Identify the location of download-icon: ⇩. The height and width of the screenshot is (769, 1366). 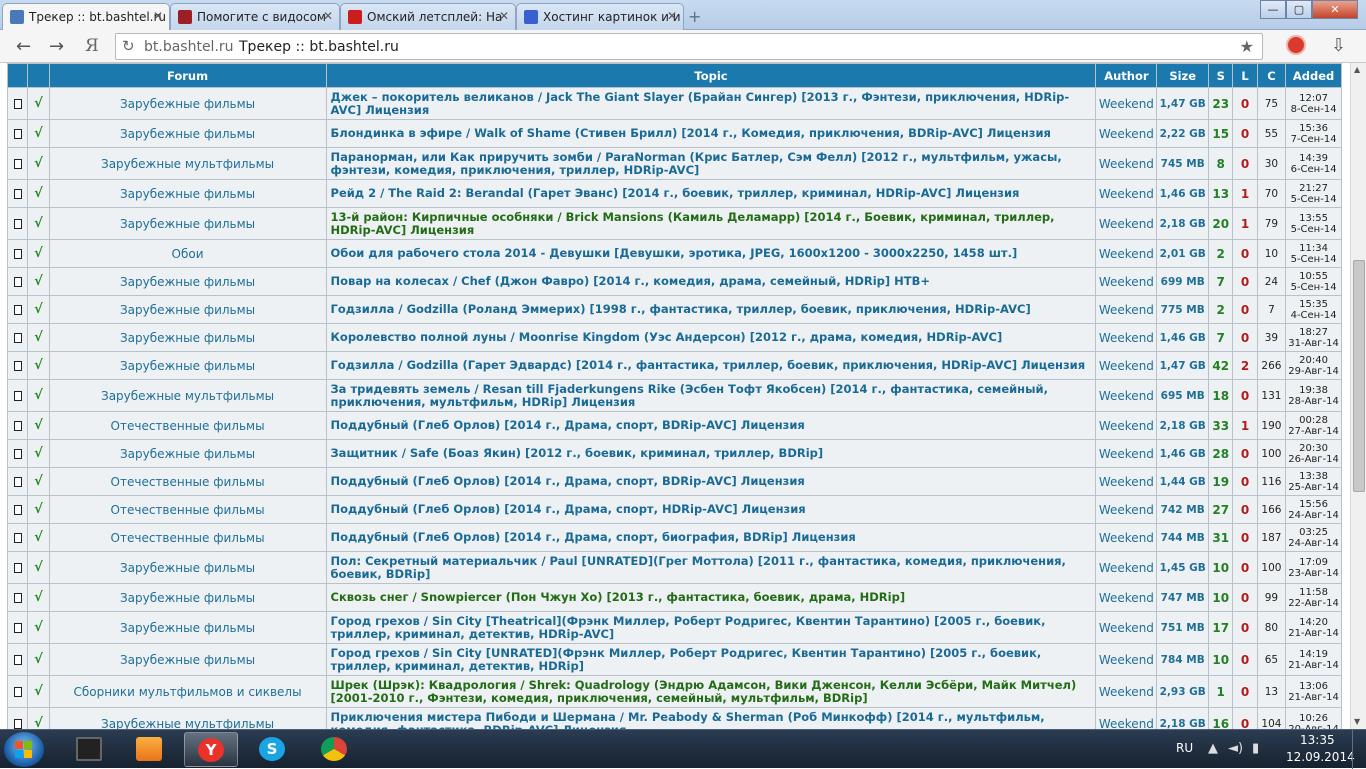
(1338, 45).